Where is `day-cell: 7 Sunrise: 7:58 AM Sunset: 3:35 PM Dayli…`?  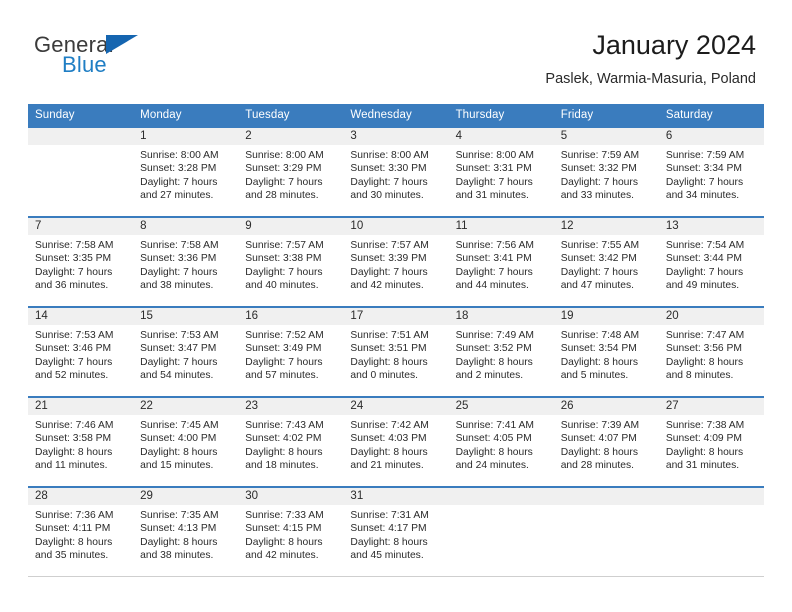 day-cell: 7 Sunrise: 7:58 AM Sunset: 3:35 PM Dayli… is located at coordinates (81, 261).